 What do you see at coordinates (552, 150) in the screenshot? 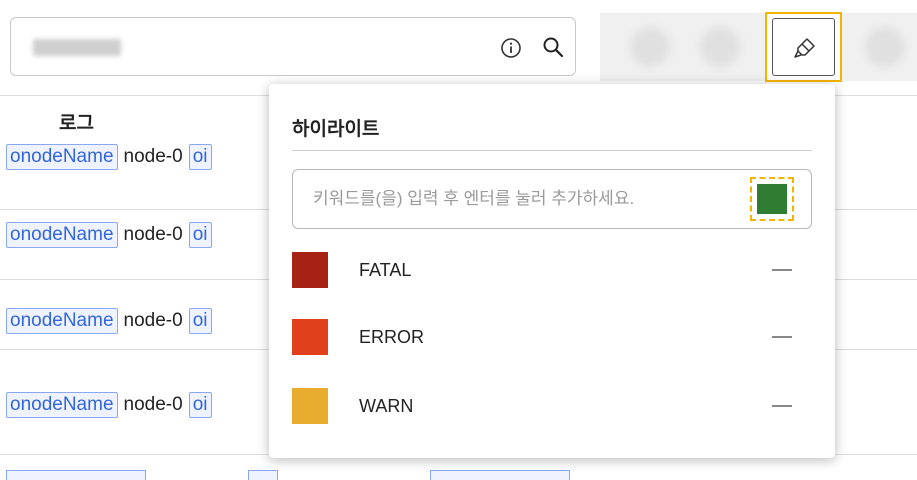
I see `popover-divider` at bounding box center [552, 150].